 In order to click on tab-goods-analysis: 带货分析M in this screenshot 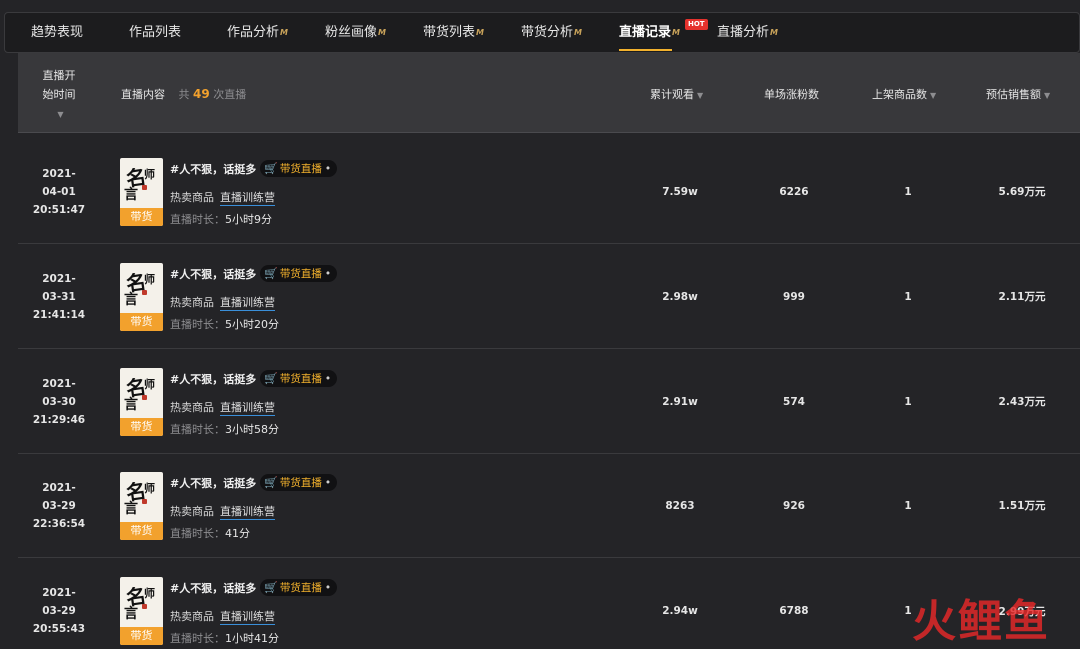, I will do `click(551, 32)`.